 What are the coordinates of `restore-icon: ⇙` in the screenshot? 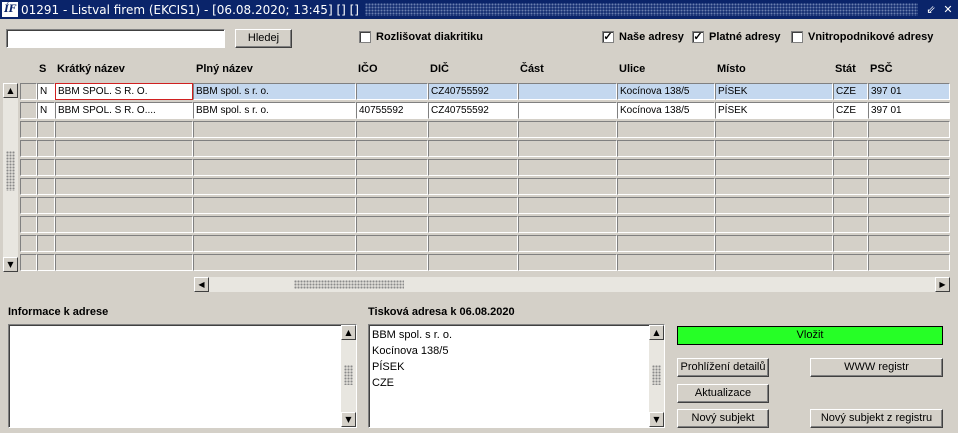 It's located at (931, 10).